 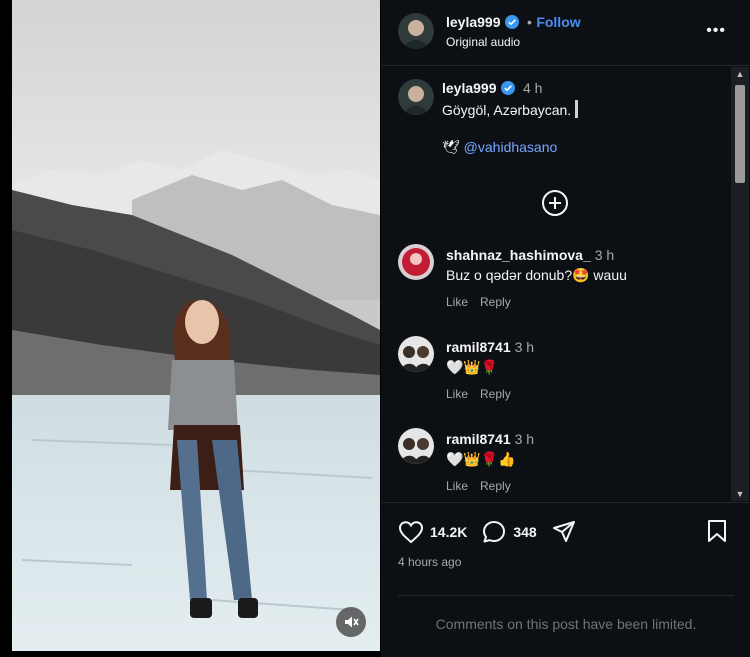 What do you see at coordinates (481, 459) in the screenshot?
I see `comment-text: 🤍👑🌹👍` at bounding box center [481, 459].